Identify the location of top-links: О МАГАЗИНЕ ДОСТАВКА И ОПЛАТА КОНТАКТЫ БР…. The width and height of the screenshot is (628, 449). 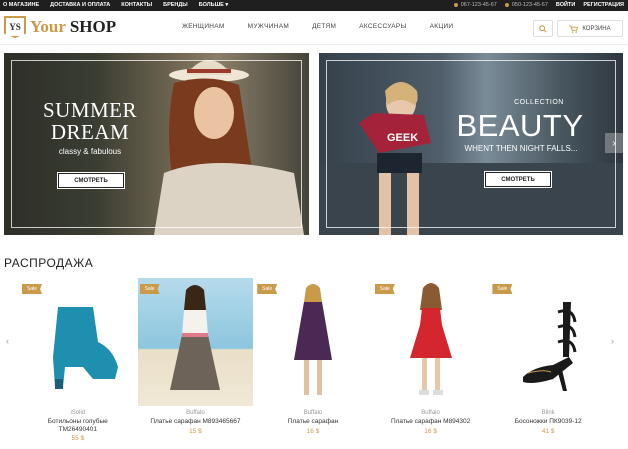
(115, 5).